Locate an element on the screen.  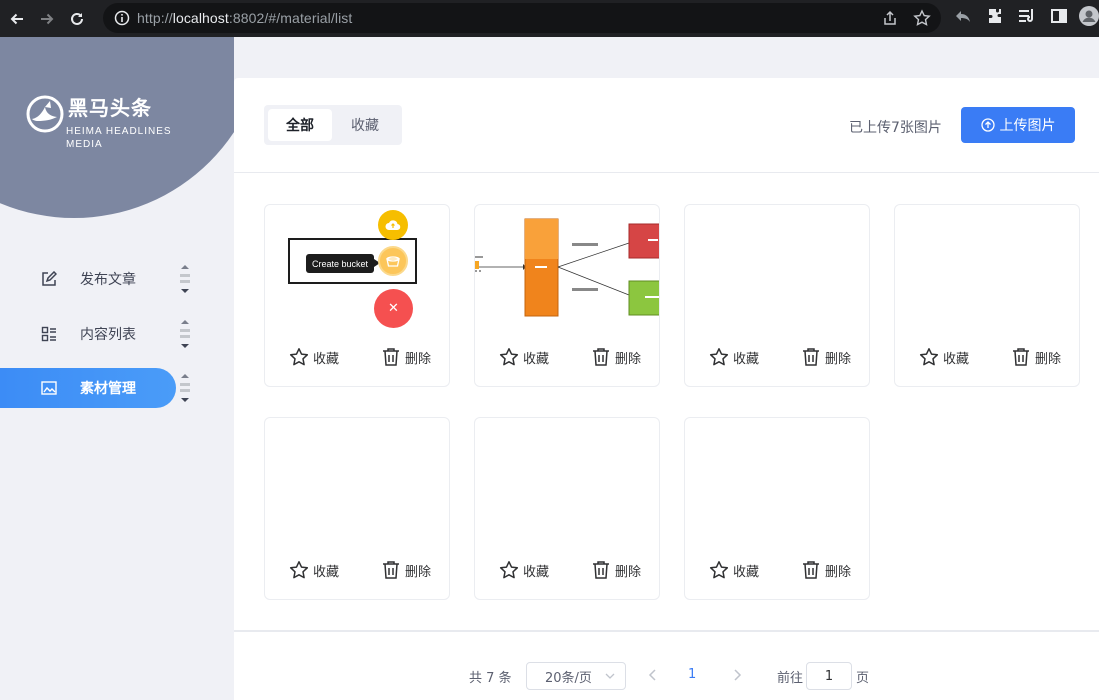
create-bucket-tooltip: Create bucket is located at coordinates (343, 263).